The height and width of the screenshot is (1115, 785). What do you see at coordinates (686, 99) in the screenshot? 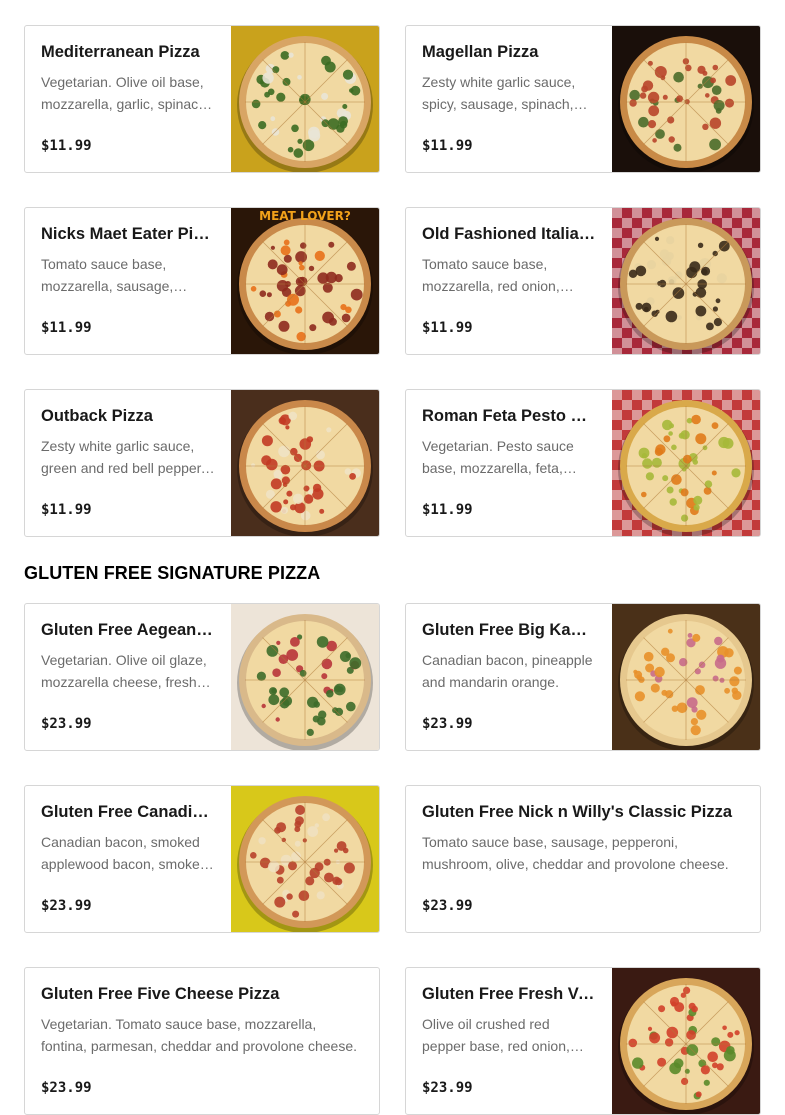
I see `magellan-pizza-photo` at bounding box center [686, 99].